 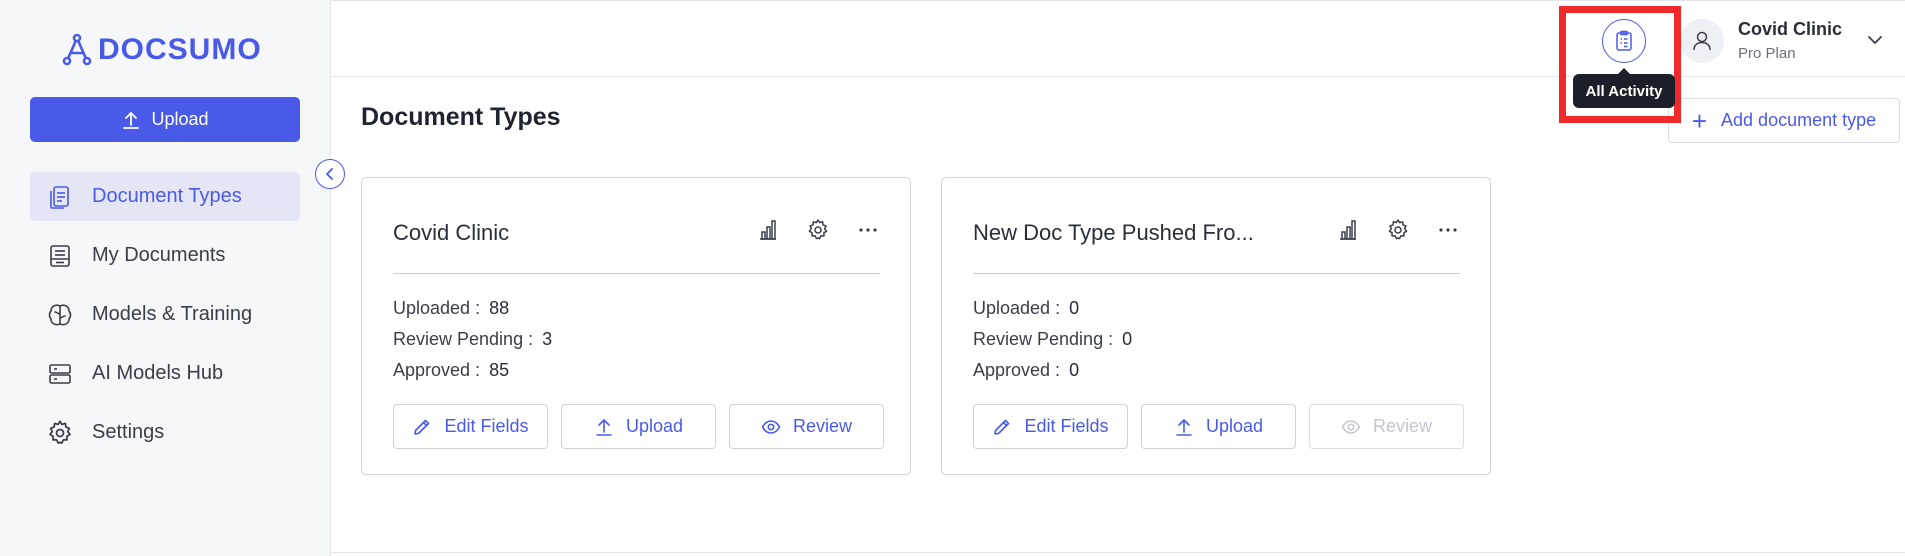 I want to click on all-activity-button, so click(x=1624, y=41).